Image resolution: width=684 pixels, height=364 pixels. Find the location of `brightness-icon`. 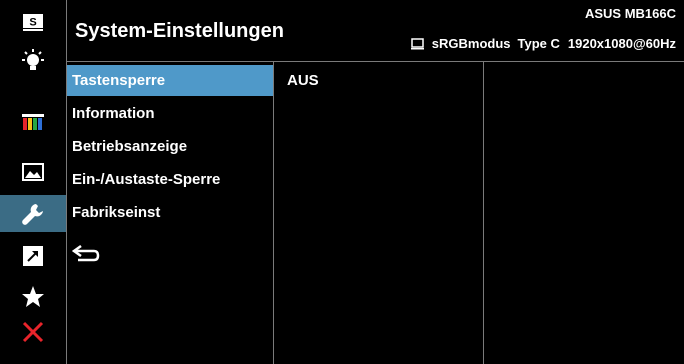

brightness-icon is located at coordinates (33, 59).